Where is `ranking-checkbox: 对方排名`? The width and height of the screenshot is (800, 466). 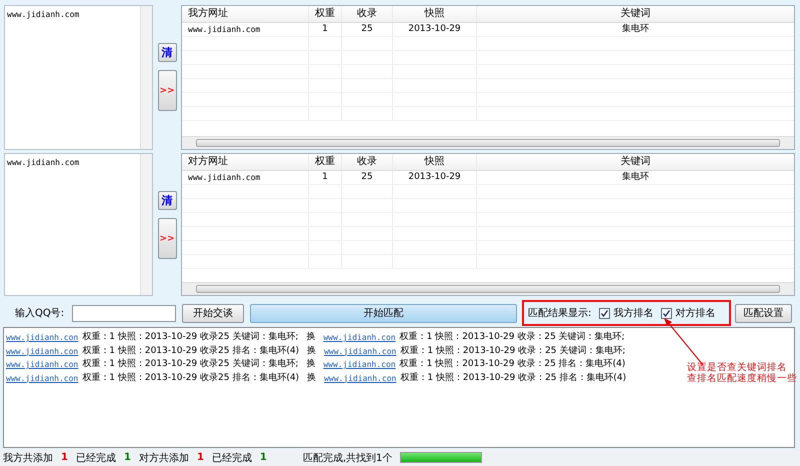
ranking-checkbox: 对方排名 is located at coordinates (688, 313).